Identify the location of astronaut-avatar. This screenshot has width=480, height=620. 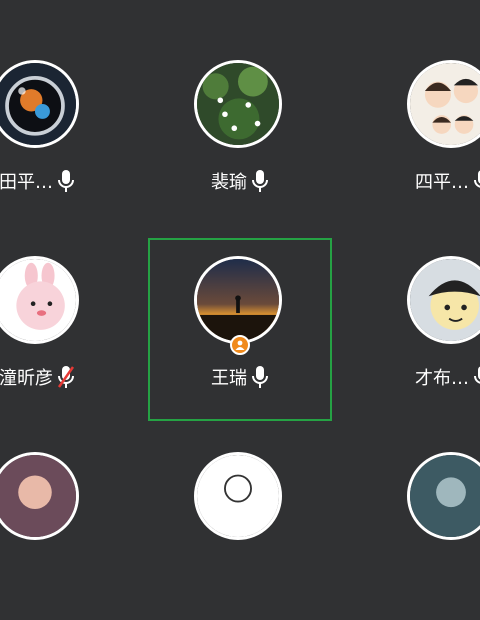
(39, 104).